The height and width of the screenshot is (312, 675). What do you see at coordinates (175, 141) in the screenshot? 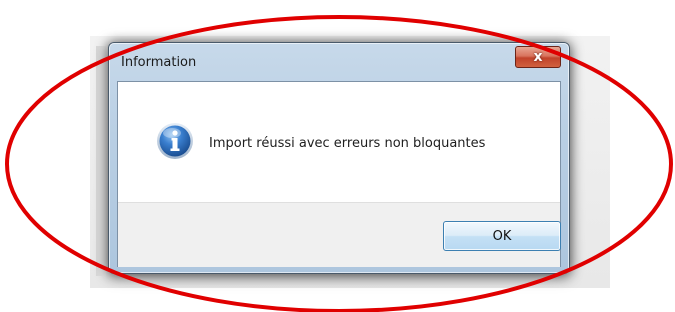
I see `info-icon` at bounding box center [175, 141].